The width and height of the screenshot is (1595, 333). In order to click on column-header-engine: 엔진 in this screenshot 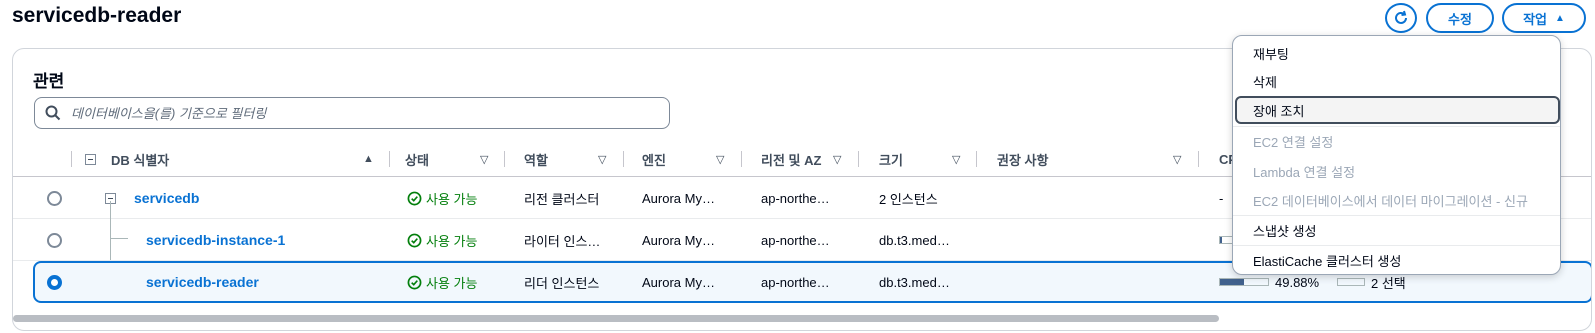, I will do `click(654, 159)`.